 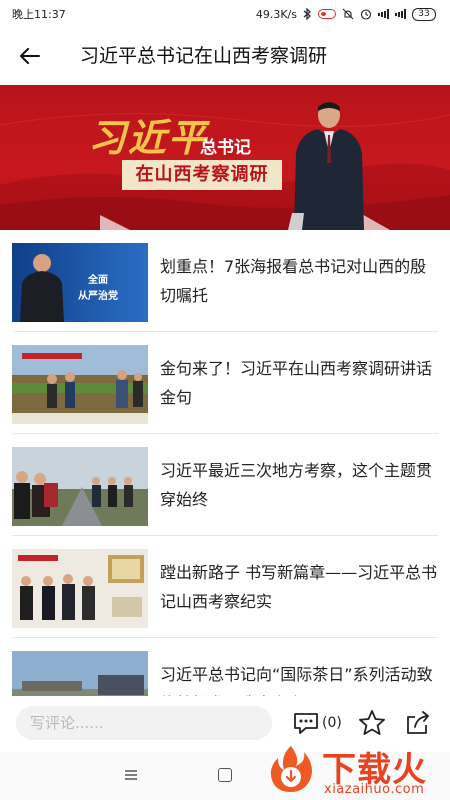 I want to click on banner-suffix: 总书记, so click(x=225, y=148).